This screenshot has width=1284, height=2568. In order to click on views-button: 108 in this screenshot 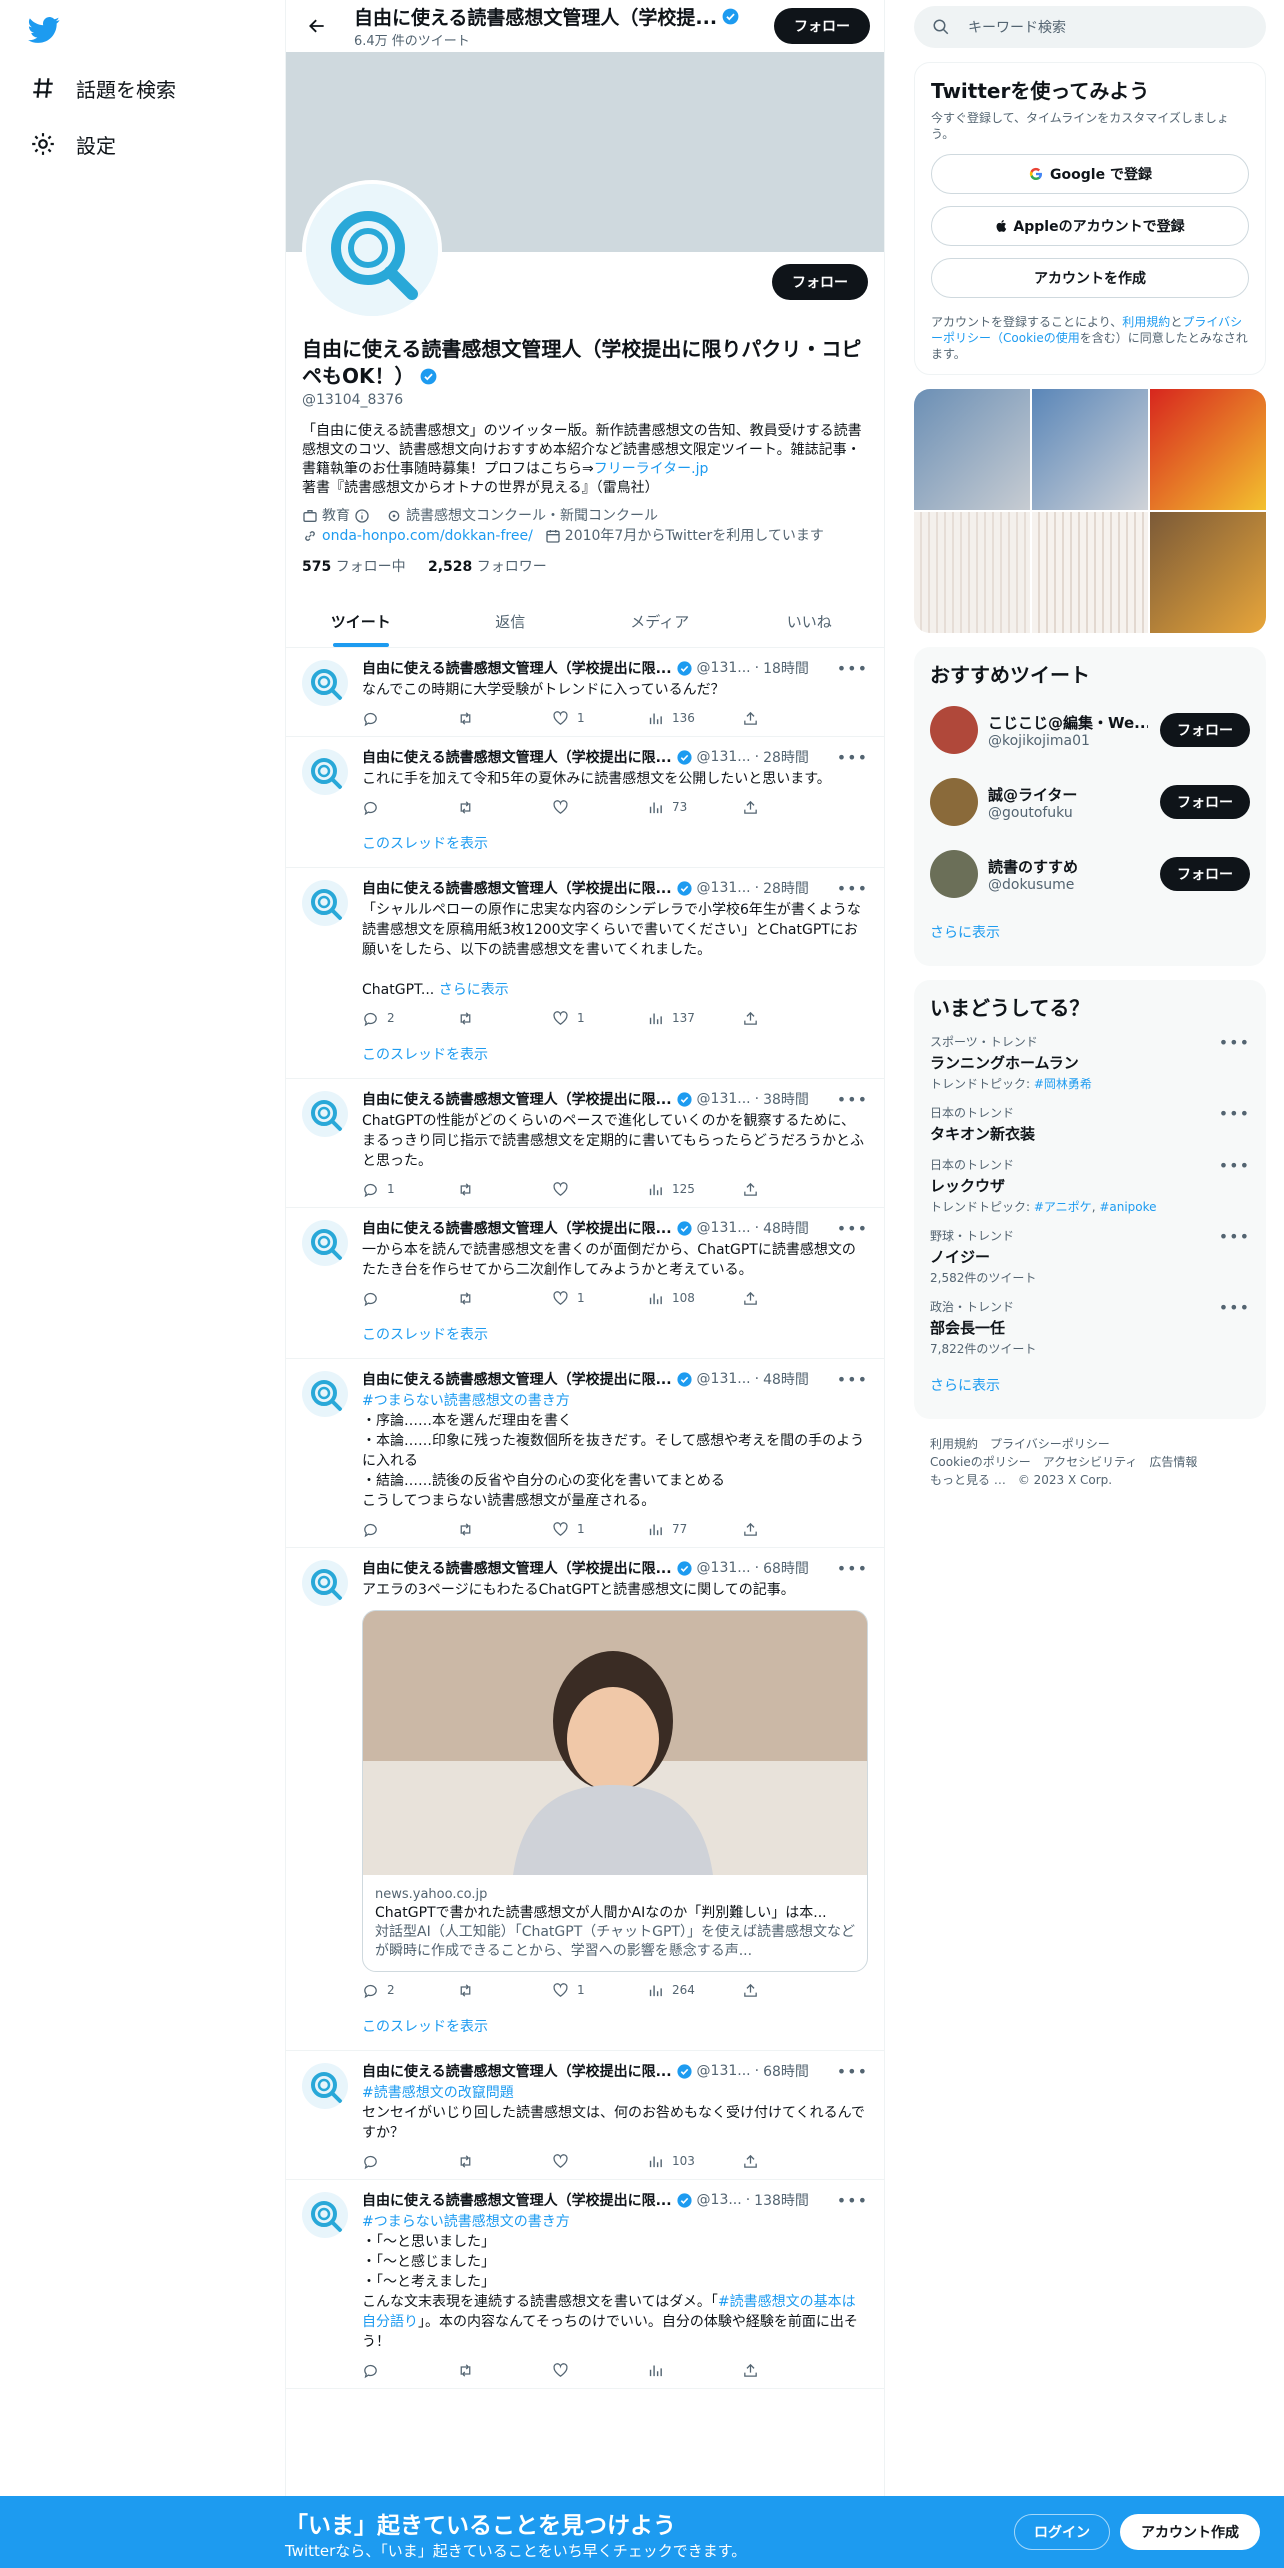, I will do `click(694, 1298)`.